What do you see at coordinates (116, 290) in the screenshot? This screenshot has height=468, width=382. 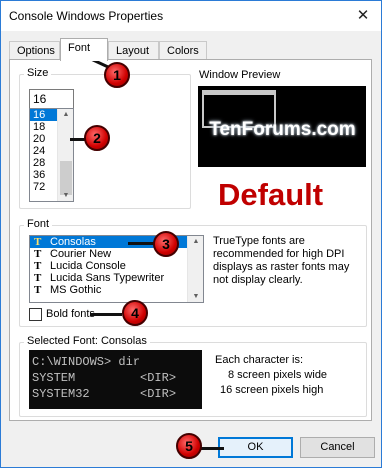 I see `font-item-ms-gothic: T MS Gothic` at bounding box center [116, 290].